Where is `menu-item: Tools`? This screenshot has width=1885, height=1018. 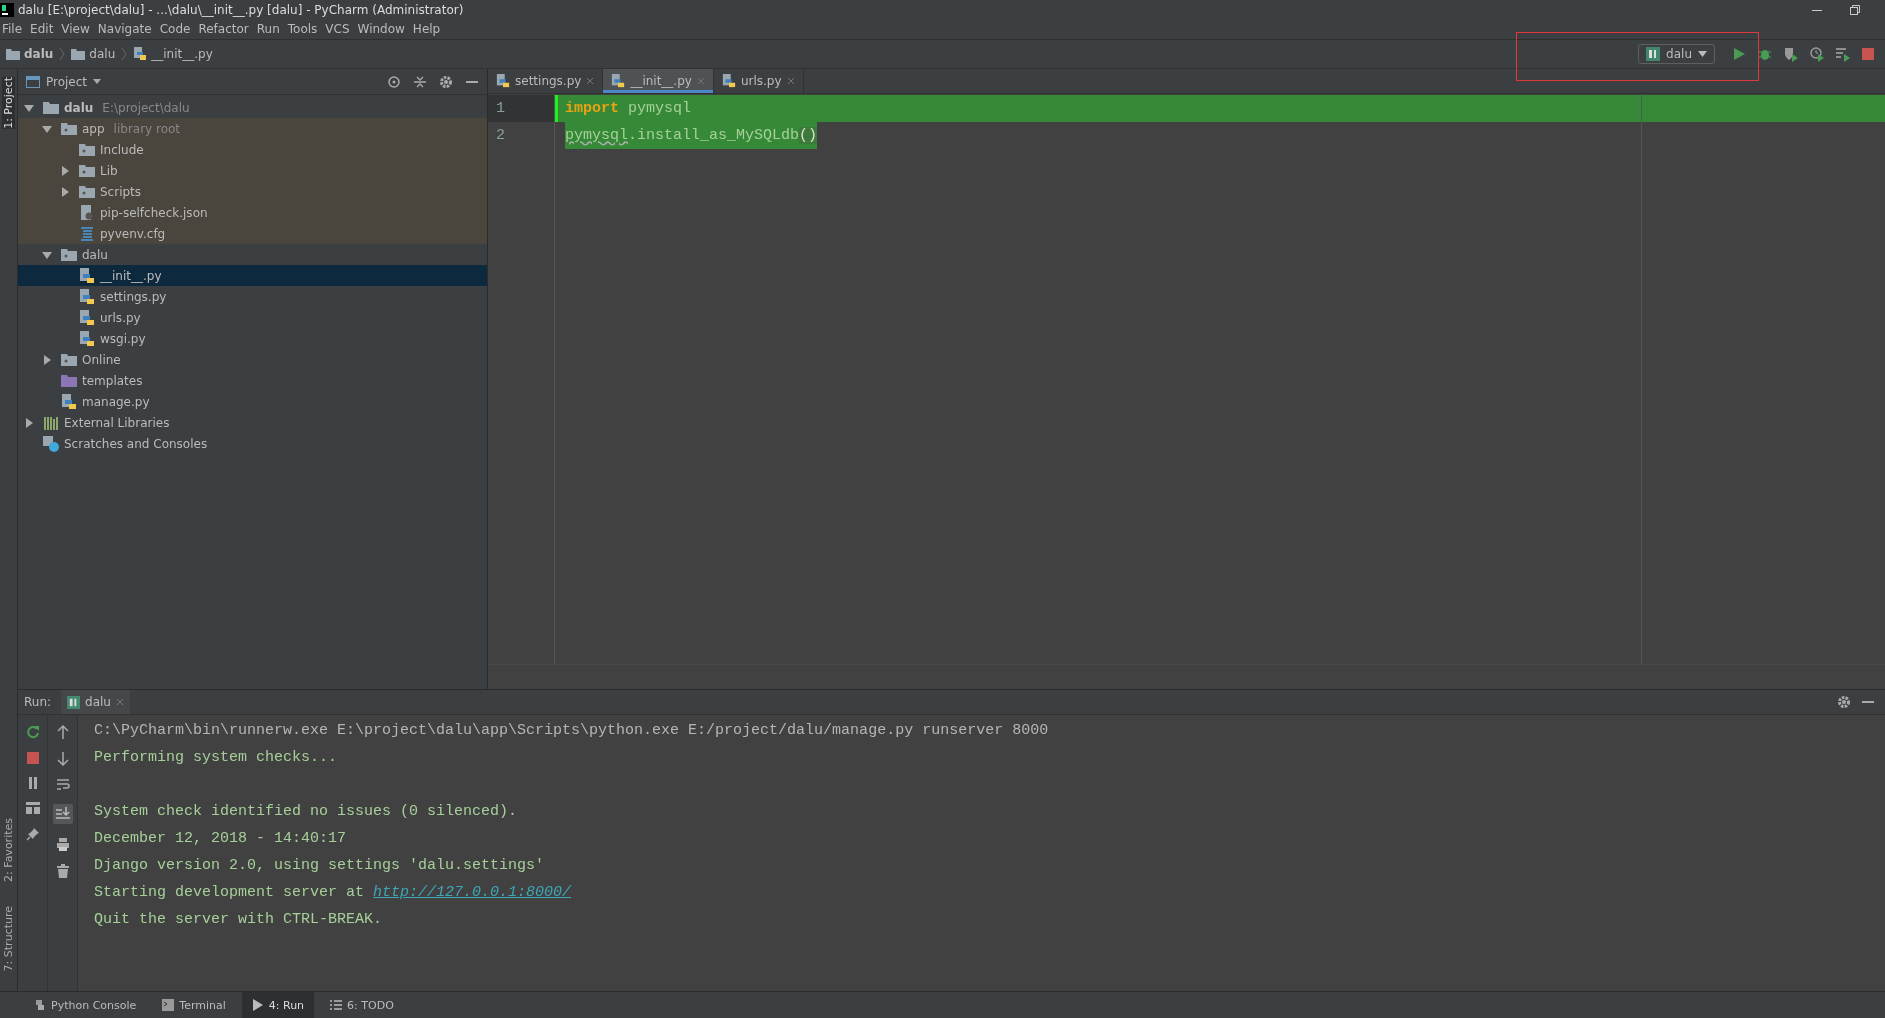
menu-item: Tools is located at coordinates (304, 29).